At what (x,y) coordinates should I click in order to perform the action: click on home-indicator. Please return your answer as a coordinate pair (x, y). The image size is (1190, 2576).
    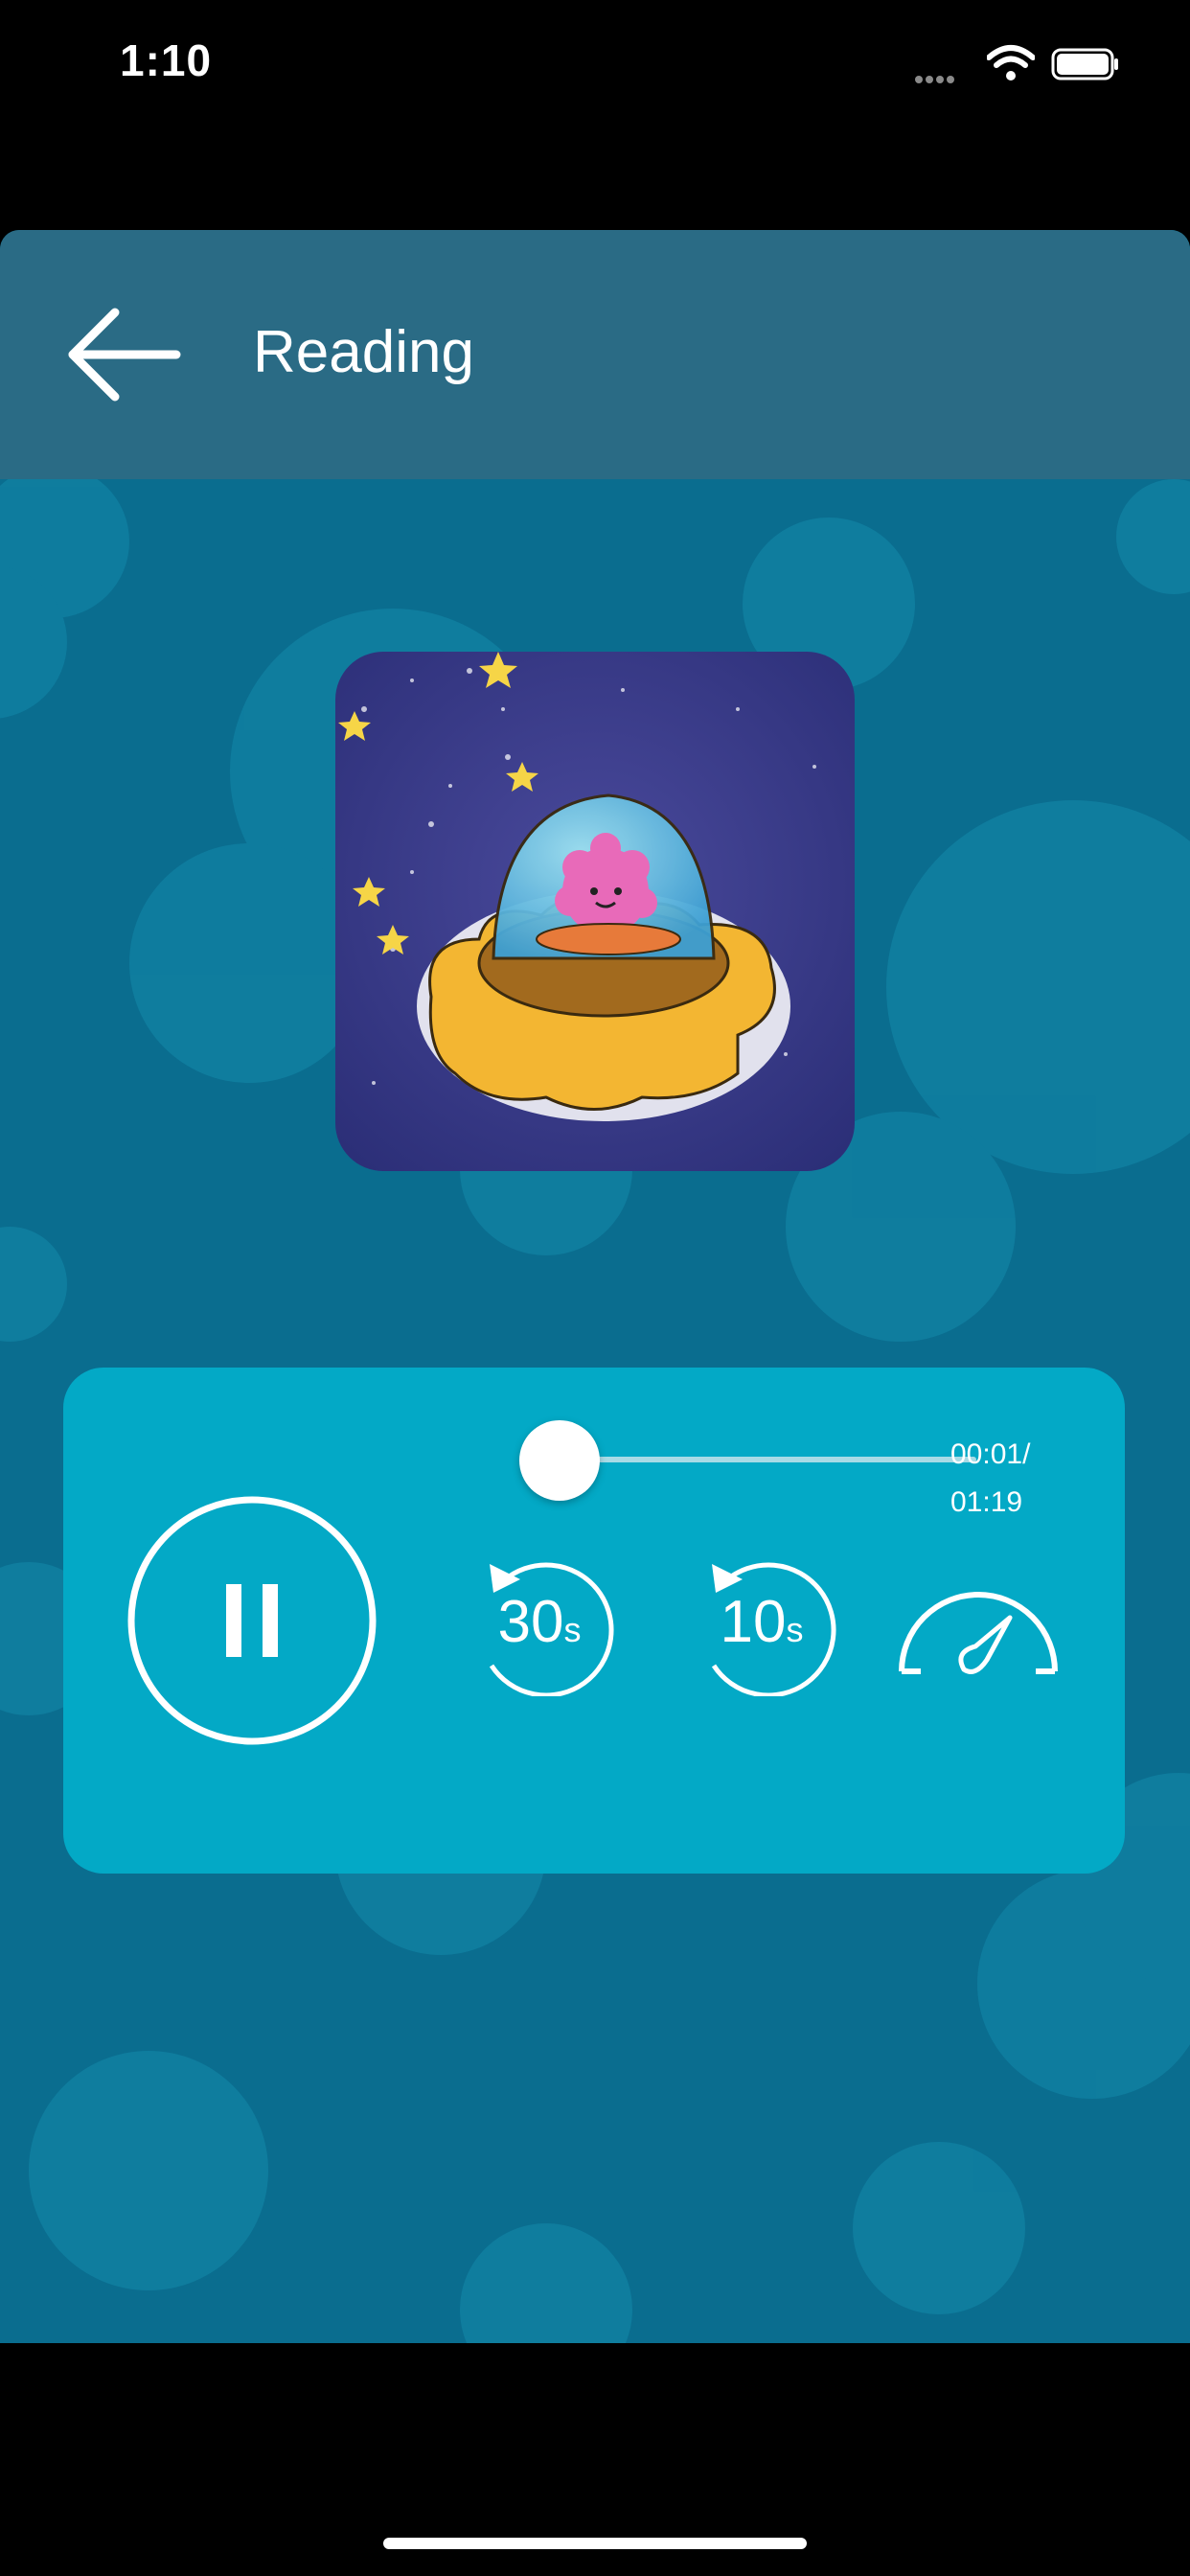
    Looking at the image, I should click on (595, 2543).